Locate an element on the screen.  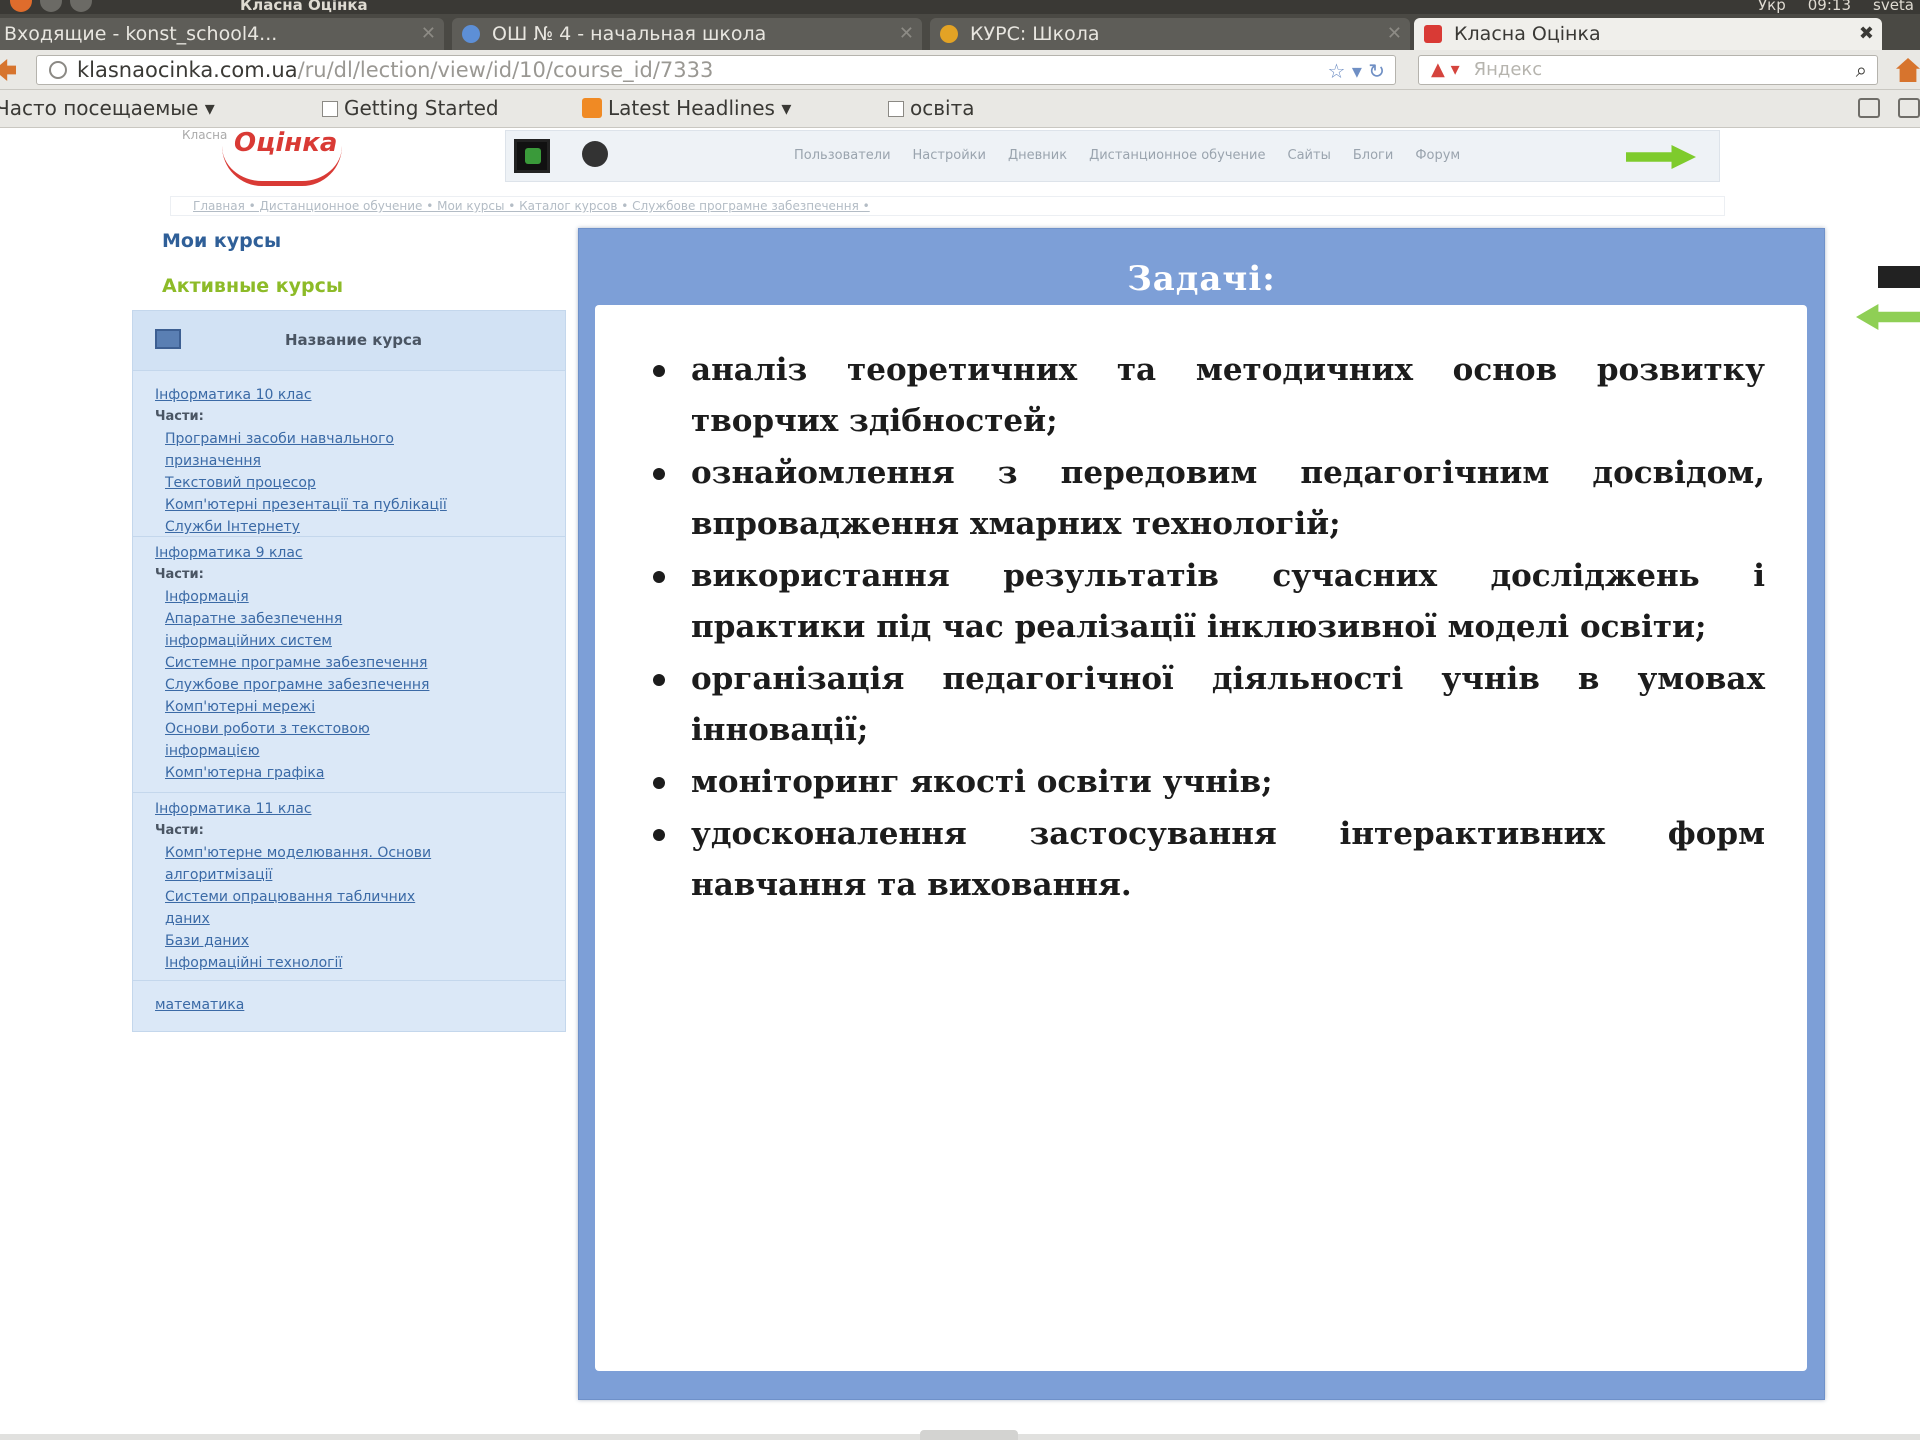
site-favicon-icon is located at coordinates (1433, 34).